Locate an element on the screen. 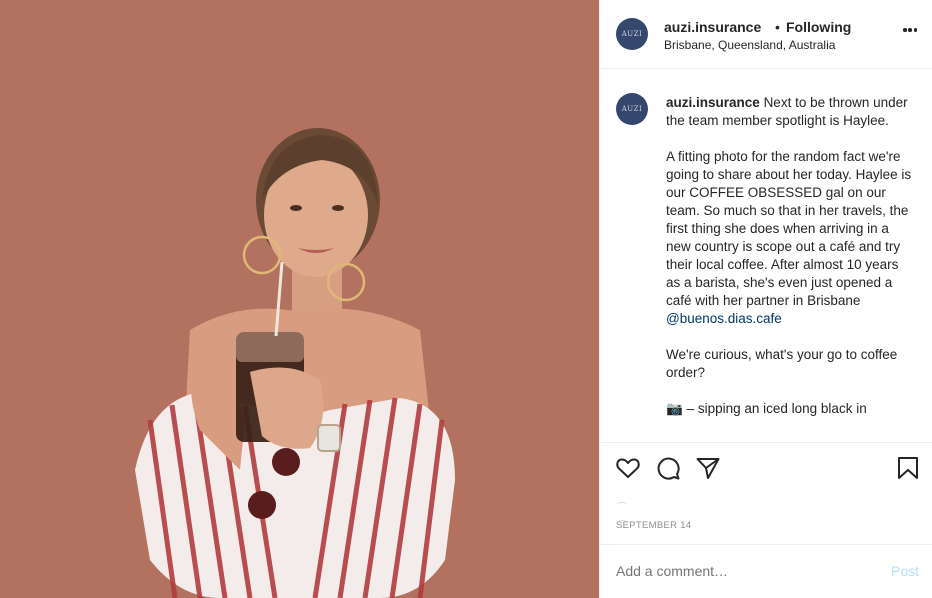 The height and width of the screenshot is (598, 932). caption-paragraph-4: 📷 – sipping an iced long black in is located at coordinates (791, 409).